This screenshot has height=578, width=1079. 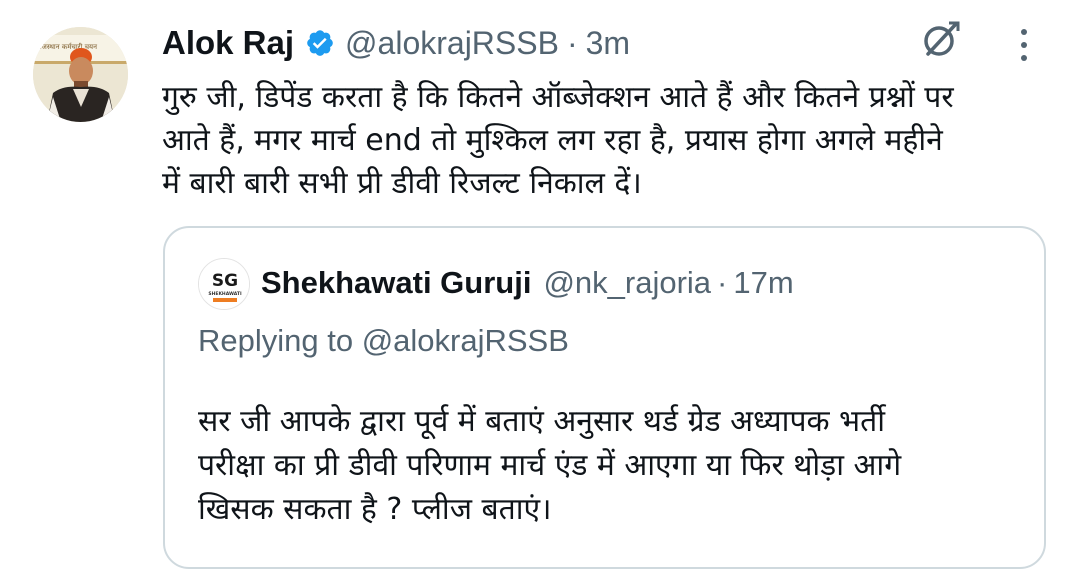 What do you see at coordinates (383, 341) in the screenshot?
I see `replying-to-label: Replying to @alokrajRSSB` at bounding box center [383, 341].